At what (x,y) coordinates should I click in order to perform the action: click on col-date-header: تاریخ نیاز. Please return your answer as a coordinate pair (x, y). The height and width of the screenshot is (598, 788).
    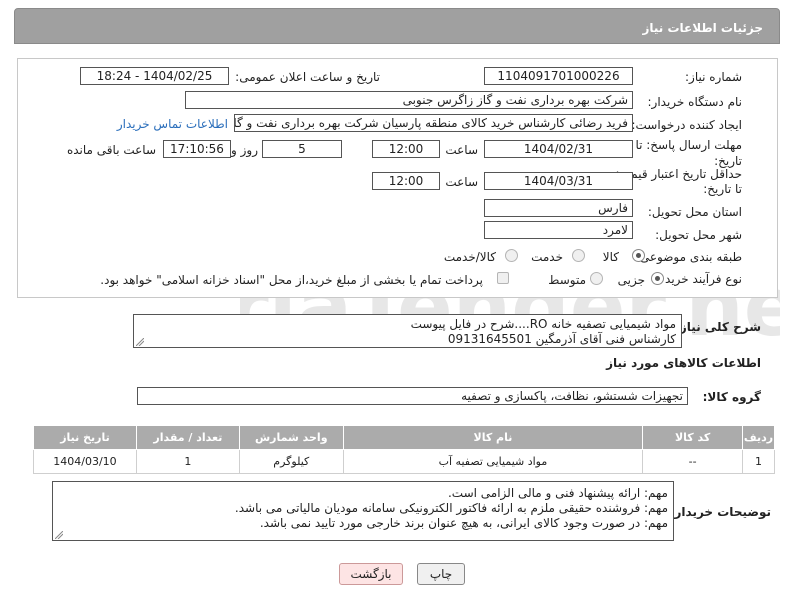
    Looking at the image, I should click on (85, 437).